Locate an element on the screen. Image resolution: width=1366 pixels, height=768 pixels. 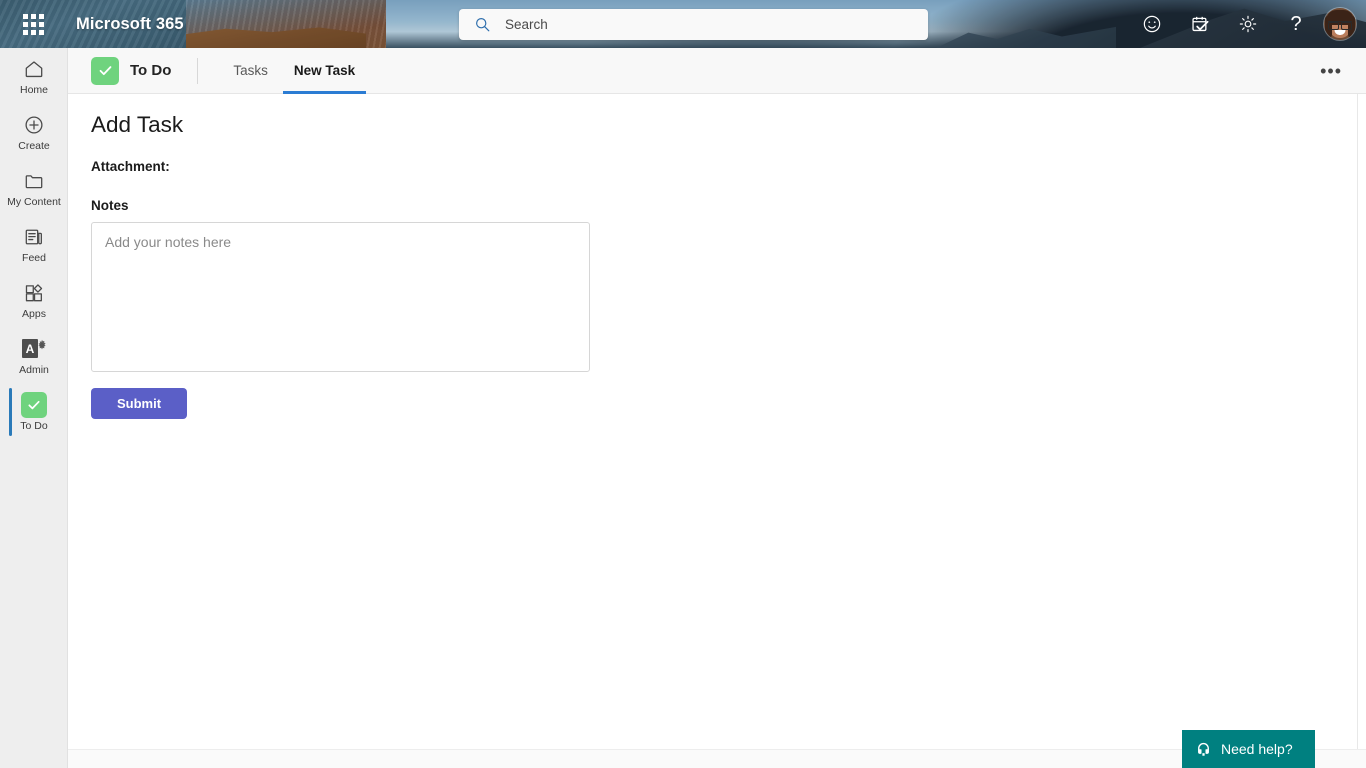
sidebar-item-my-content: My Content is located at coordinates (34, 188).